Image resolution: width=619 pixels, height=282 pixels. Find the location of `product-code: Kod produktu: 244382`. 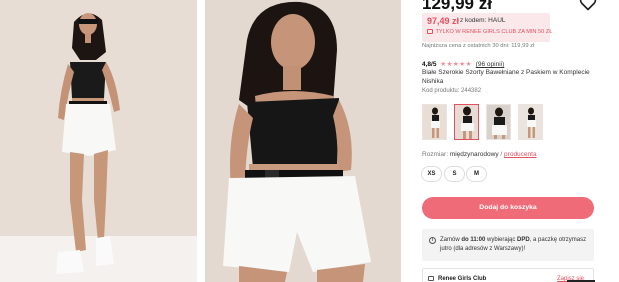

product-code: Kod produktu: 244382 is located at coordinates (452, 91).